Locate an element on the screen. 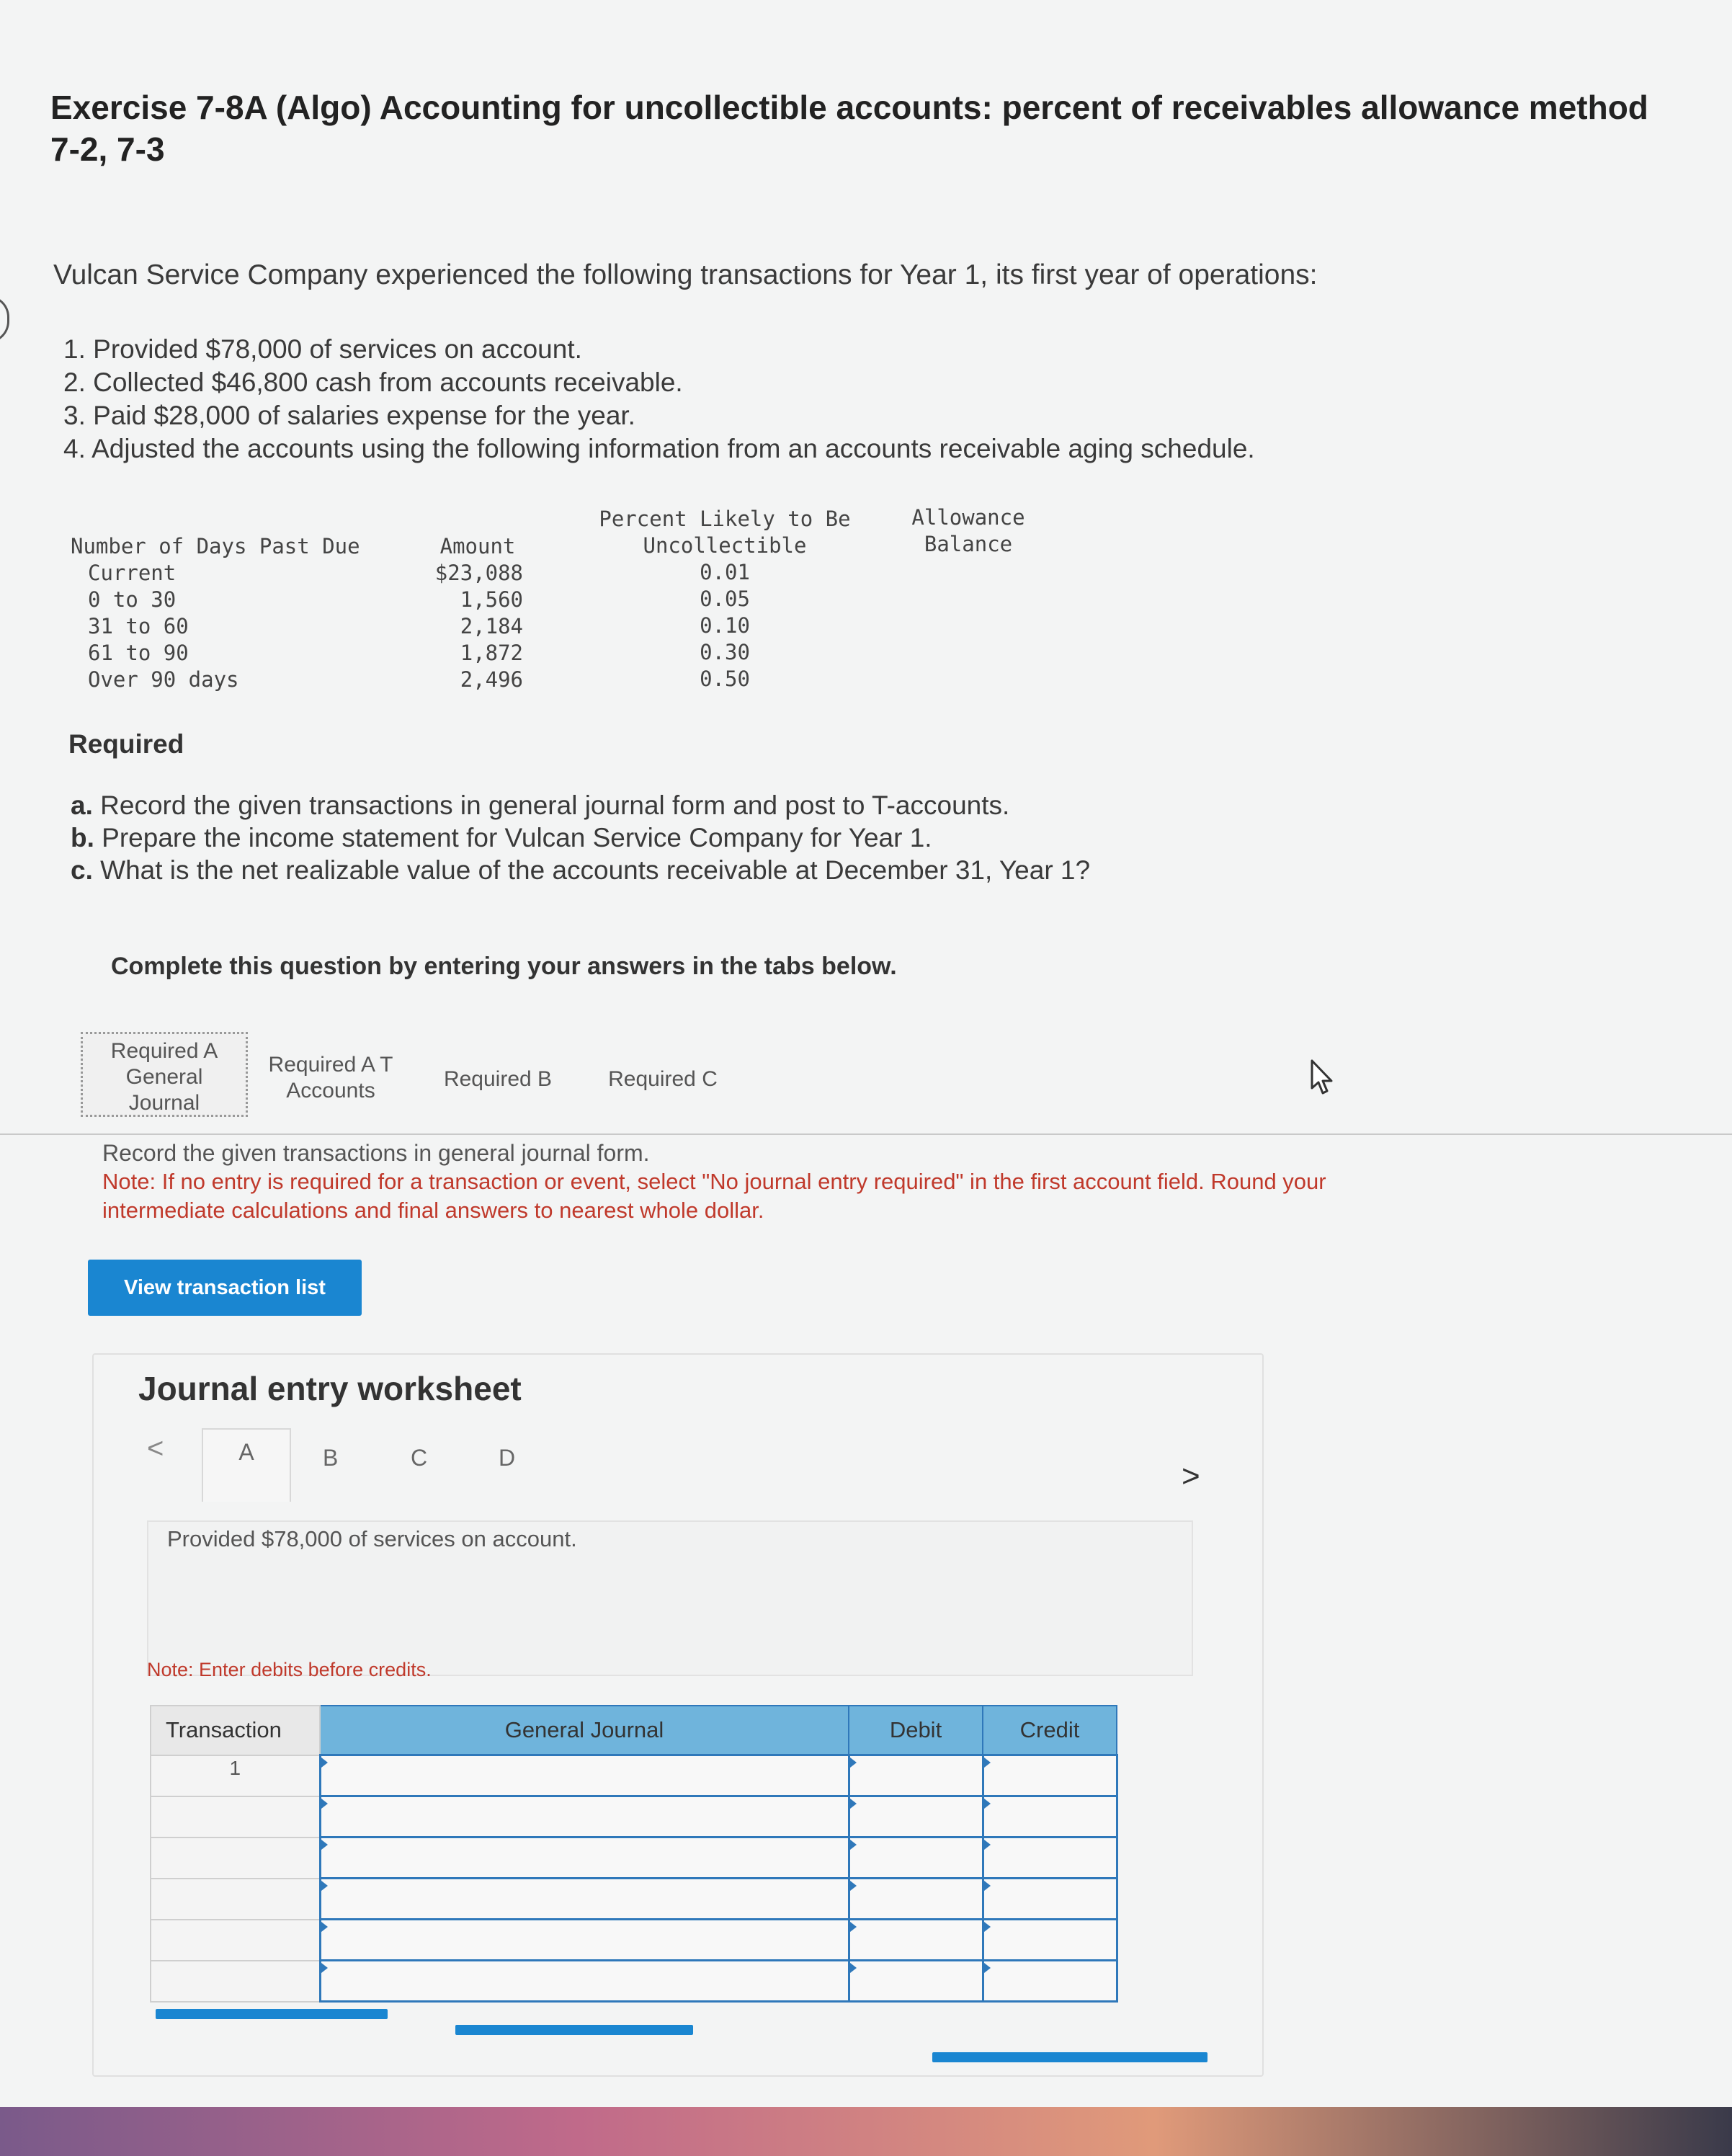  aging-amount-column: Amount $23,088 1,560 2,184 1,872 2,496 is located at coordinates (477, 613).